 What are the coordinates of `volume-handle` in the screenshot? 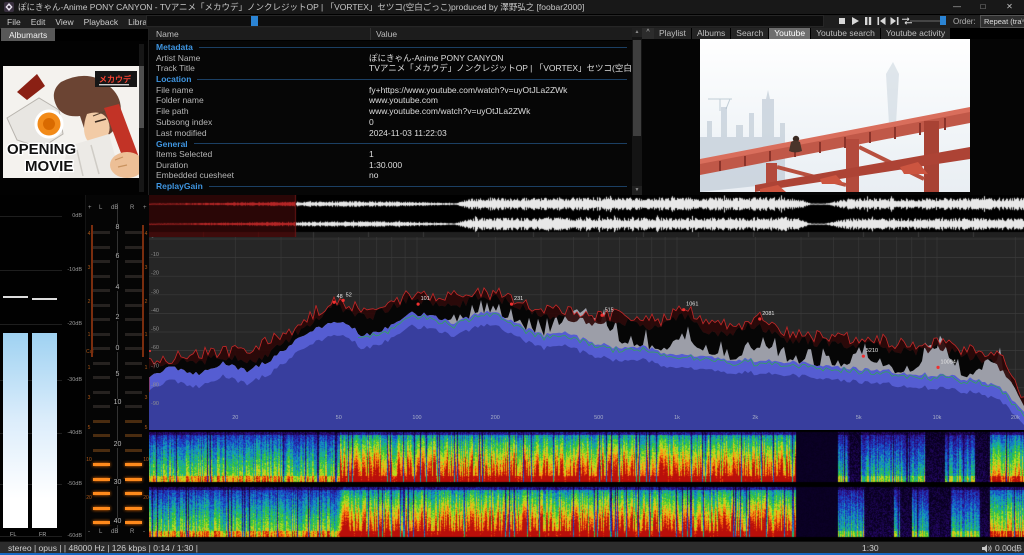 It's located at (943, 20).